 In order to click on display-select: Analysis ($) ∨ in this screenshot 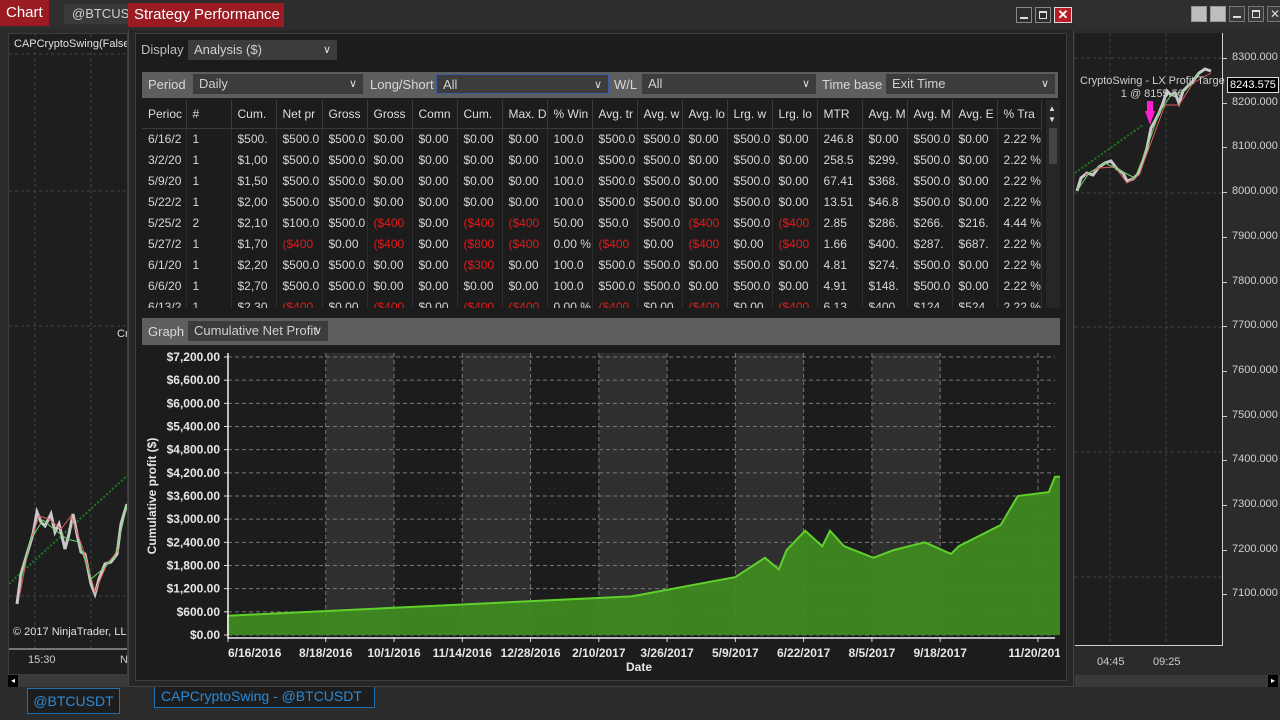, I will do `click(262, 50)`.